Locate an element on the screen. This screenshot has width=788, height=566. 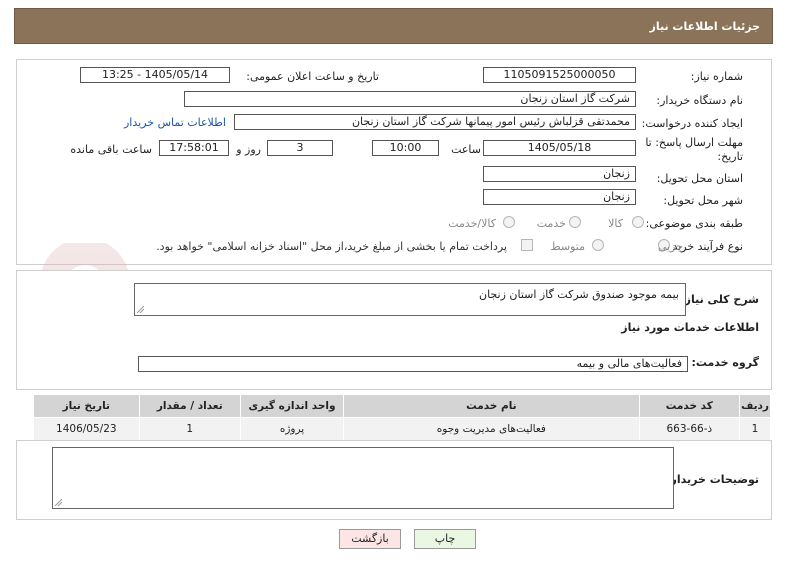
process-medium-radio is located at coordinates (598, 245).